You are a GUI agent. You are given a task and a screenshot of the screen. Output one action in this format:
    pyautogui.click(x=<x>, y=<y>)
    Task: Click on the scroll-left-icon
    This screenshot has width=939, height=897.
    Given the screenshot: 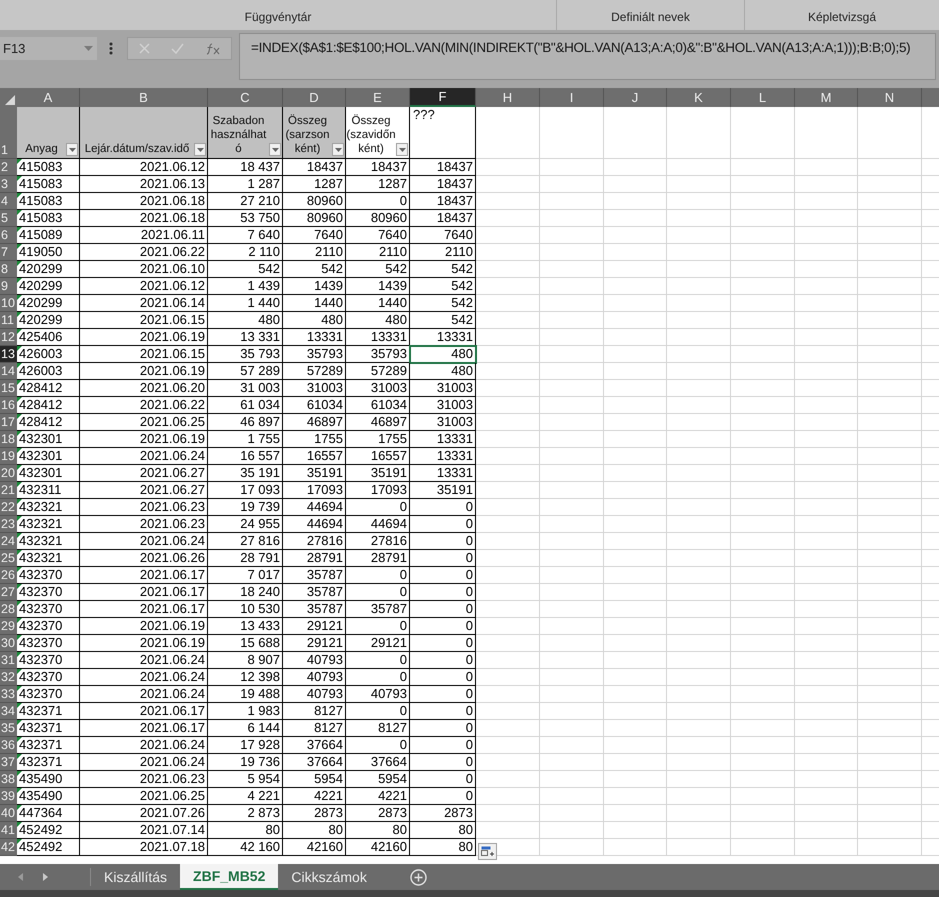 What is the action you would take?
    pyautogui.click(x=20, y=877)
    